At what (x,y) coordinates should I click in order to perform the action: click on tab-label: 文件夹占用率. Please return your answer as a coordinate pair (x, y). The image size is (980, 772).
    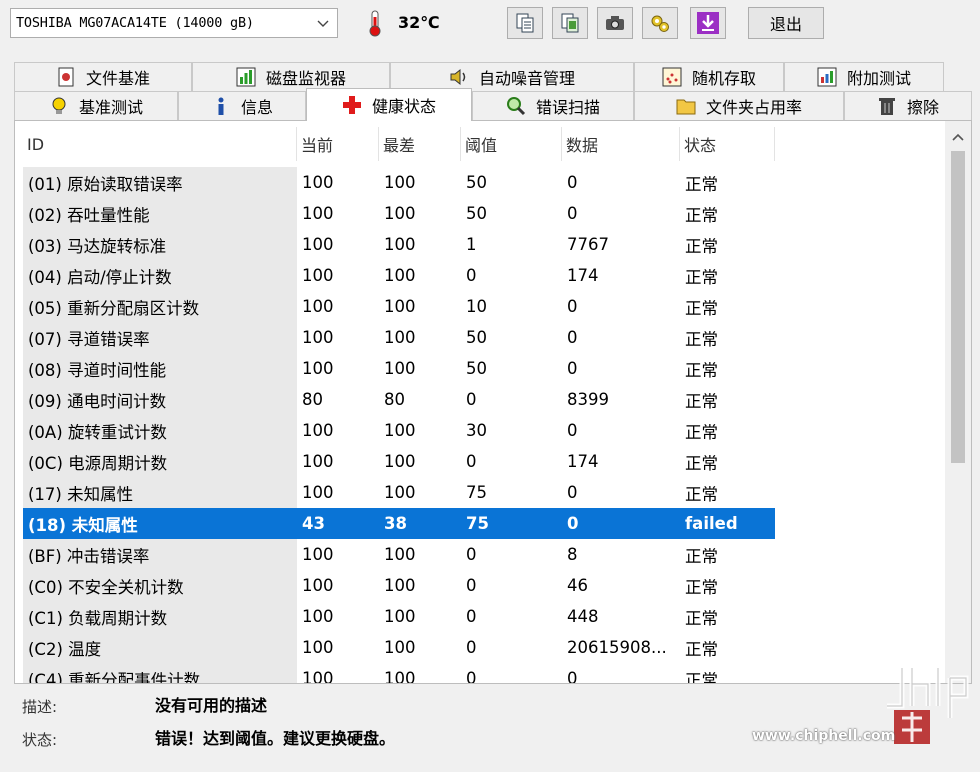
    Looking at the image, I should click on (753, 107).